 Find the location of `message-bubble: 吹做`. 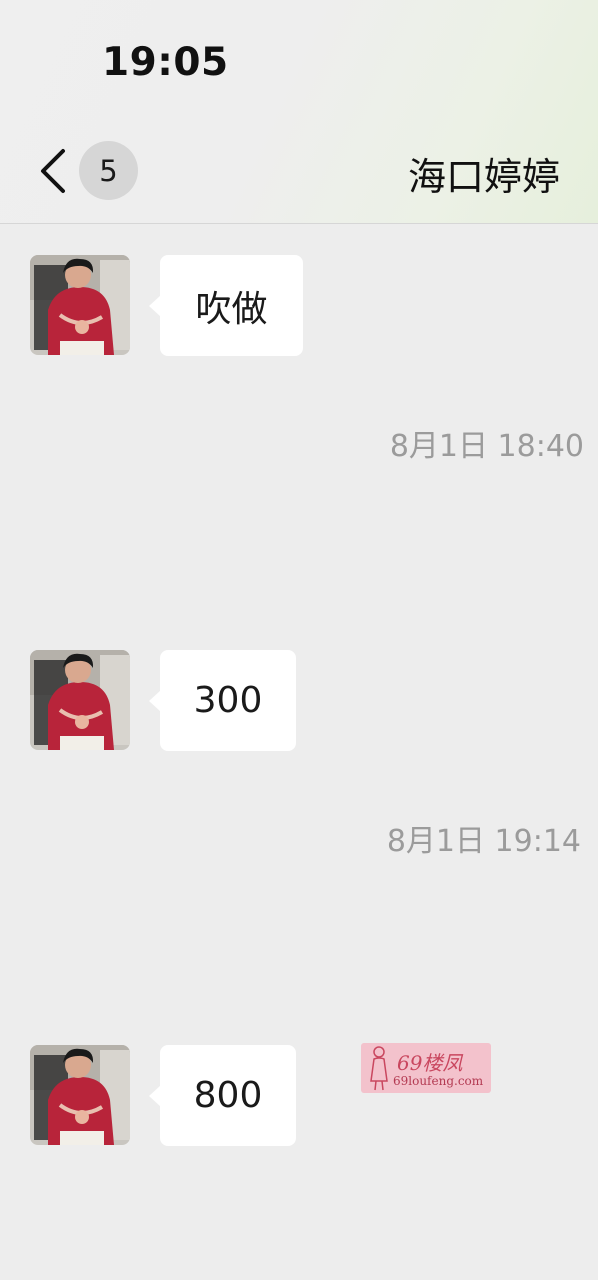

message-bubble: 吹做 is located at coordinates (226, 305).